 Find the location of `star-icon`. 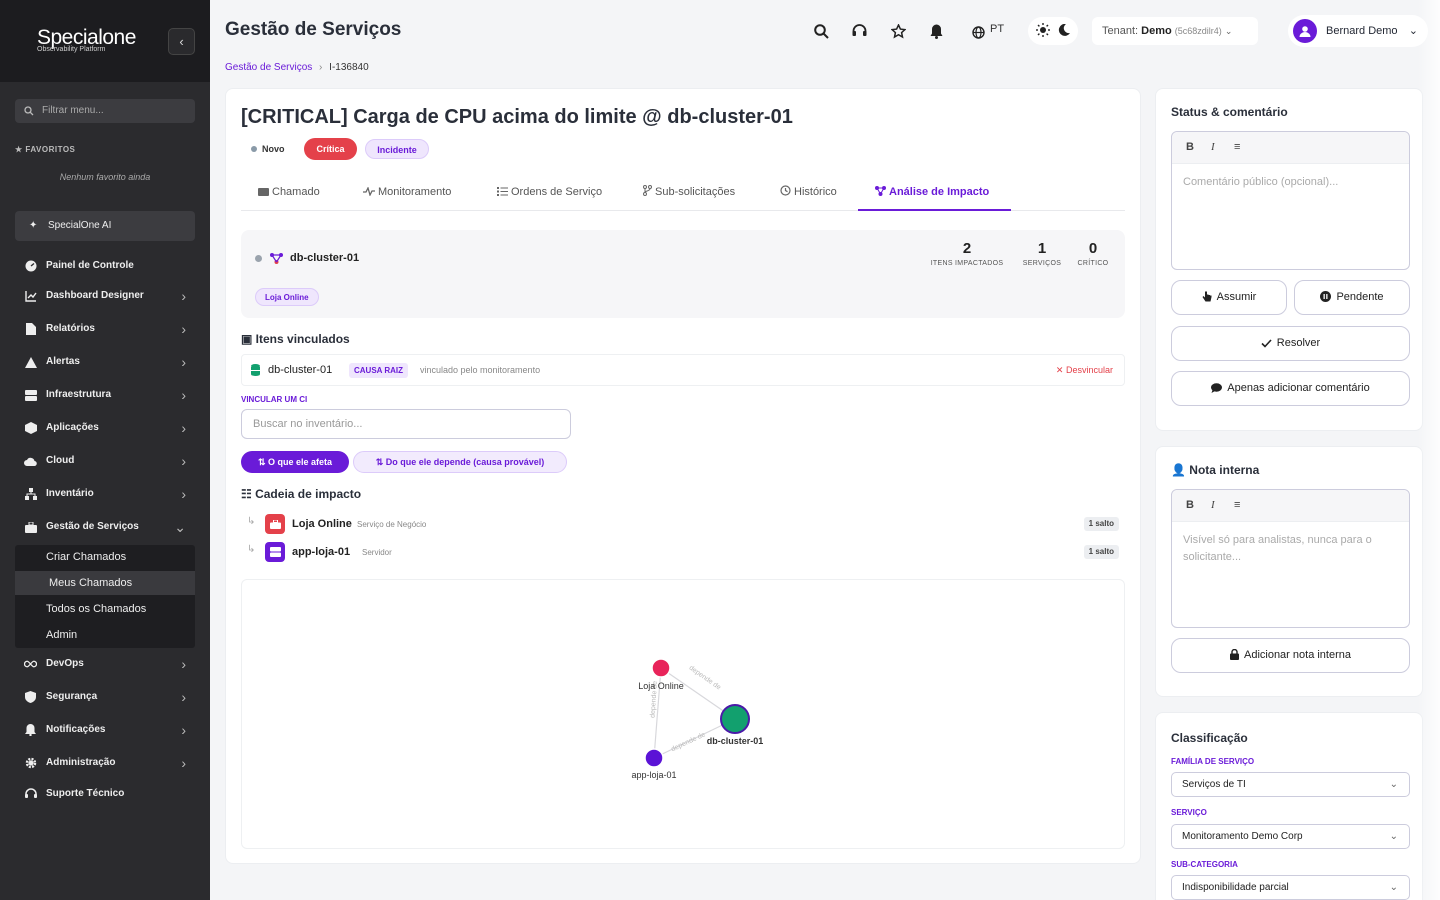

star-icon is located at coordinates (898, 31).